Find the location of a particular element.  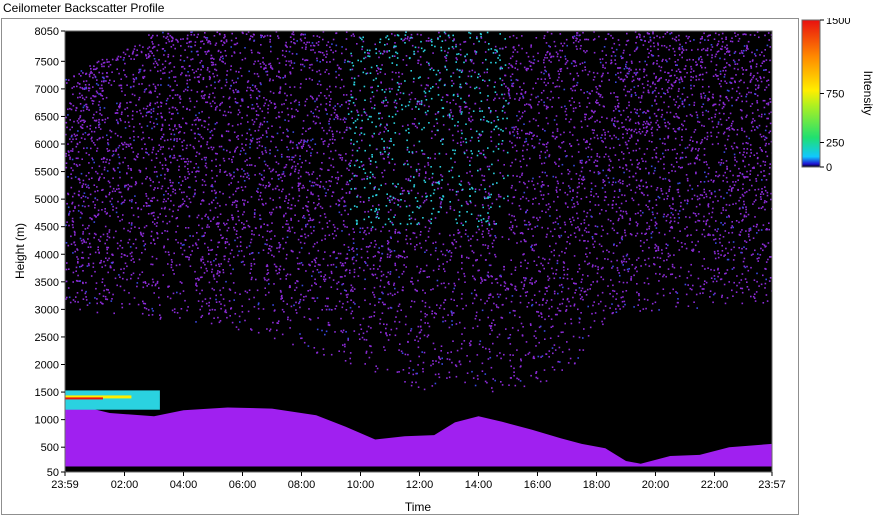

colorbar-tick-label: 750 is located at coordinates (835, 95).